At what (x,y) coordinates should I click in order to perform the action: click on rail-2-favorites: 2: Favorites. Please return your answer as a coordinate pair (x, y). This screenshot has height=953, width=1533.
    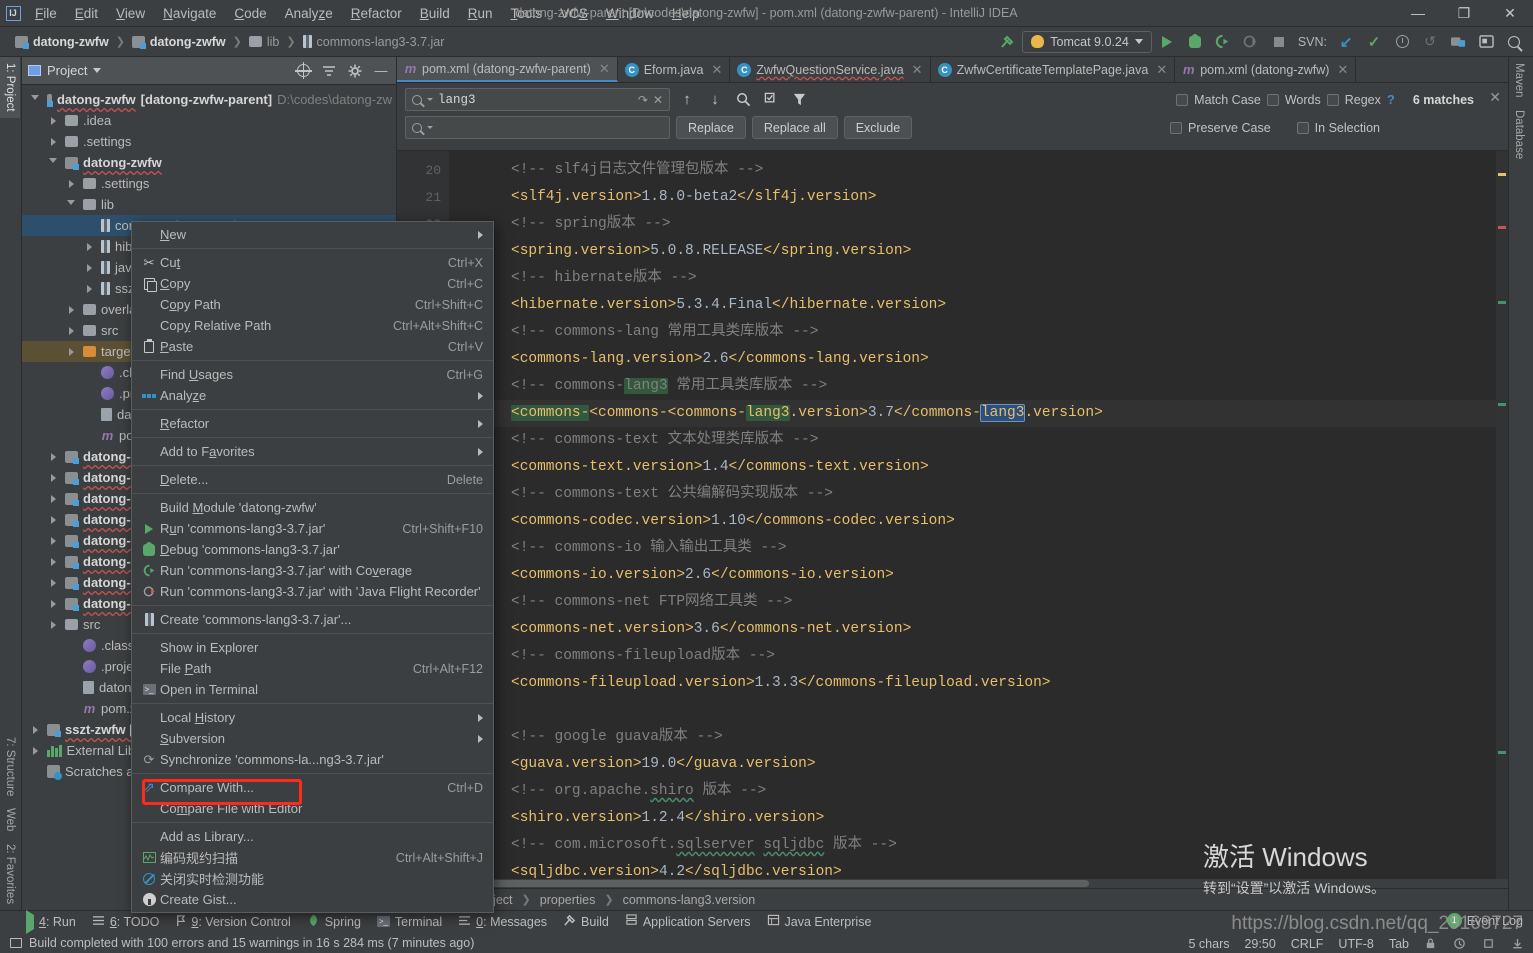
    Looking at the image, I should click on (10, 874).